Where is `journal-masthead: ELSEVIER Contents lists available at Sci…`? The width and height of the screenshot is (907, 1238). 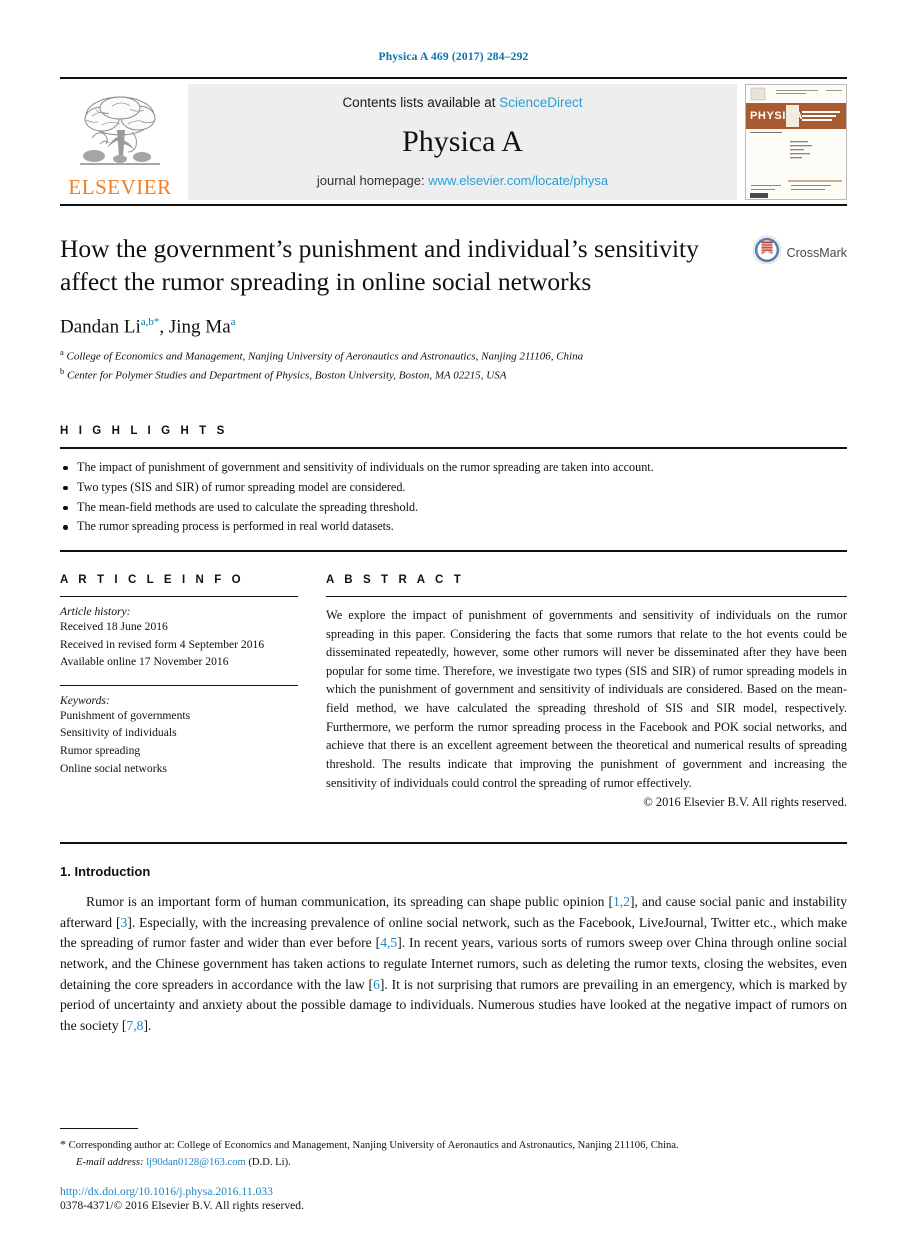 journal-masthead: ELSEVIER Contents lists available at Sci… is located at coordinates (453, 142).